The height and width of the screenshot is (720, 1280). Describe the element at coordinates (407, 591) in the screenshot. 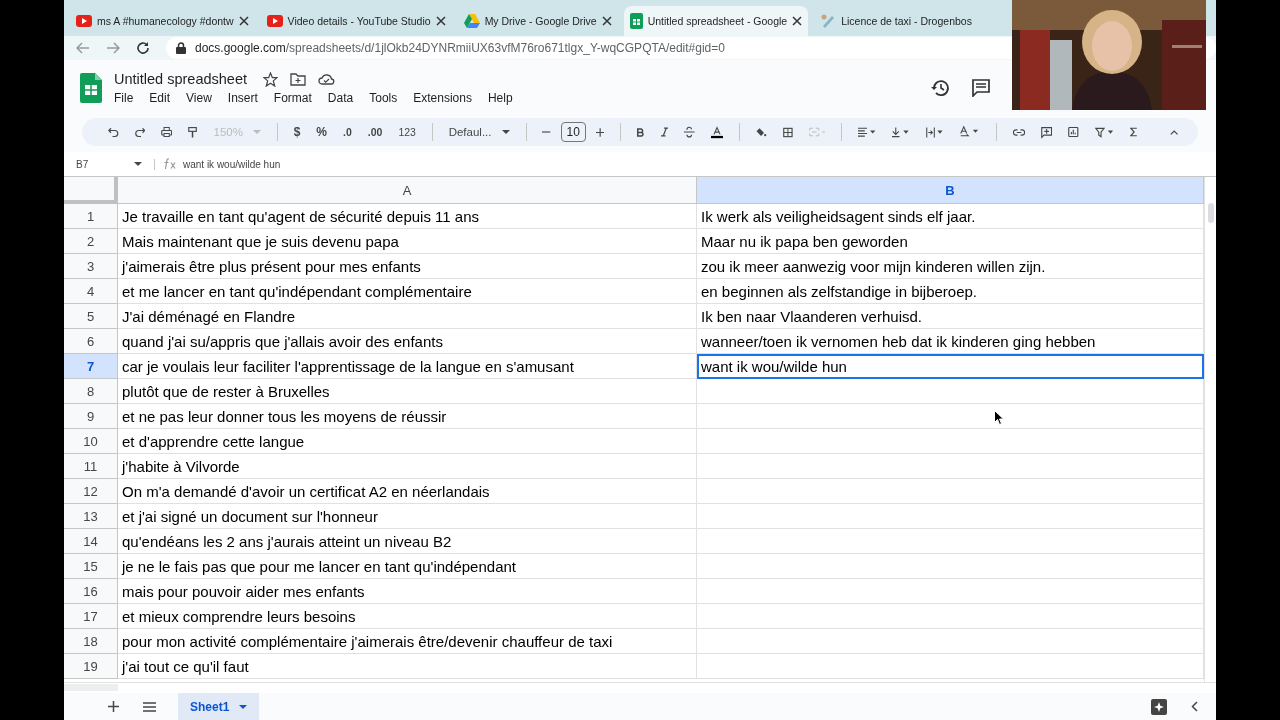

I see `table-cell: mais pour pouvoir aider mes enfants` at that location.